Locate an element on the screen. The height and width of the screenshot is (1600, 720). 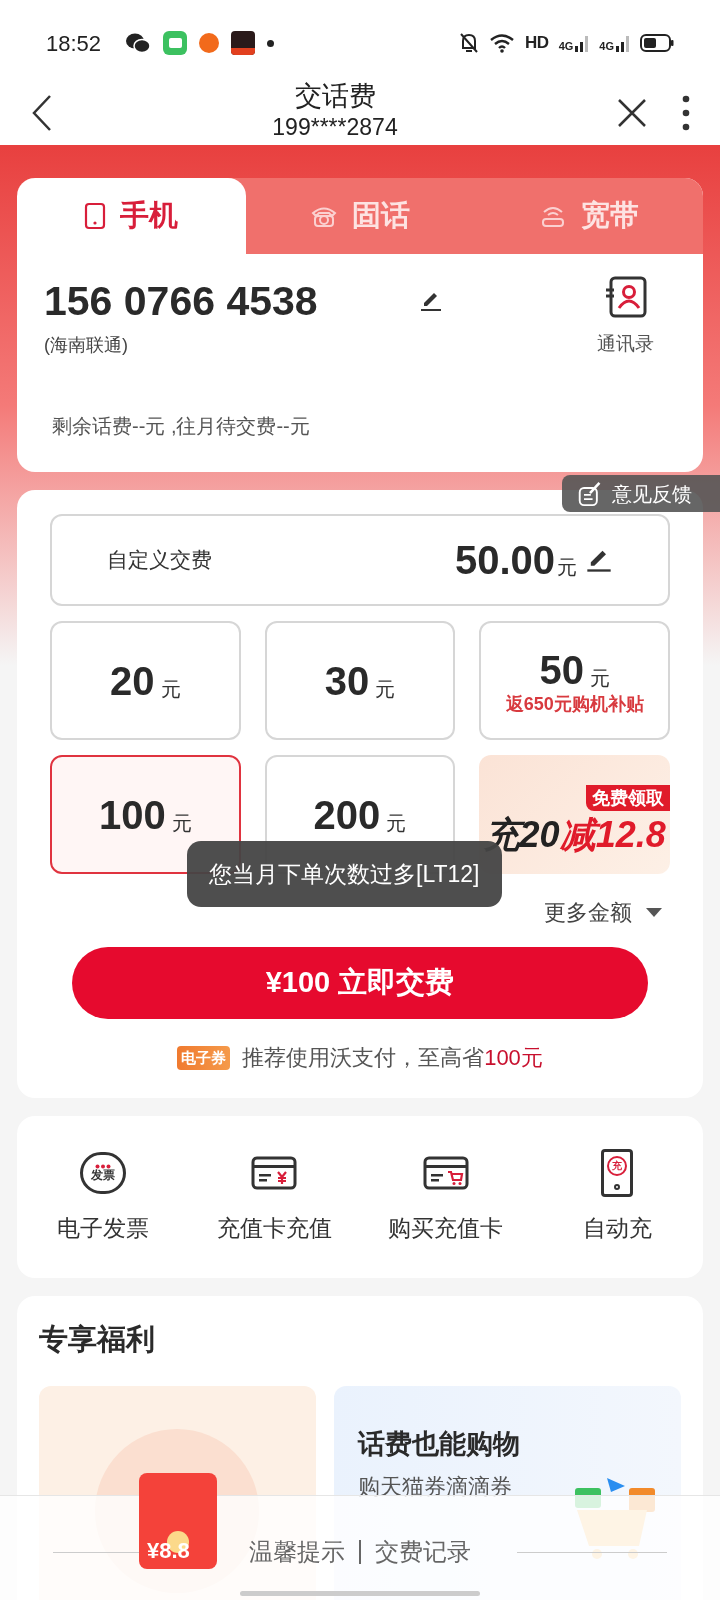
music-app-icon is located at coordinates (243, 43).